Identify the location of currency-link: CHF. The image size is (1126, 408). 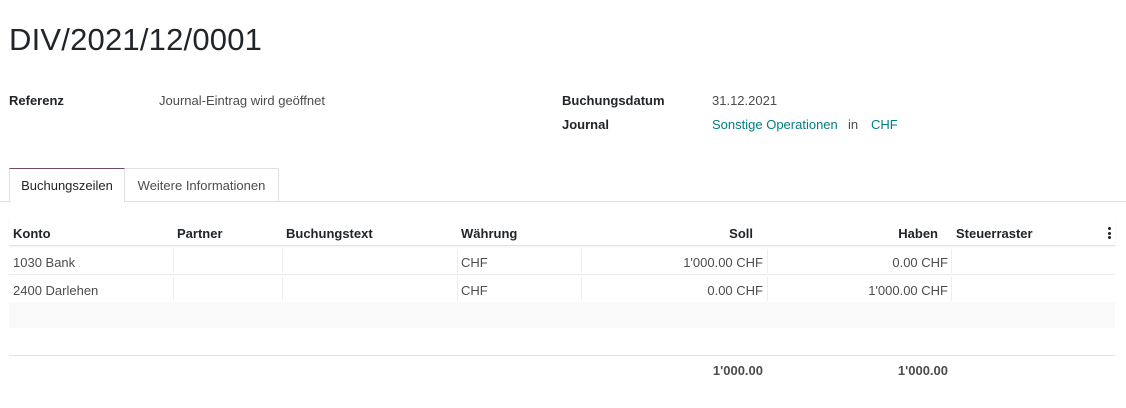
(884, 124).